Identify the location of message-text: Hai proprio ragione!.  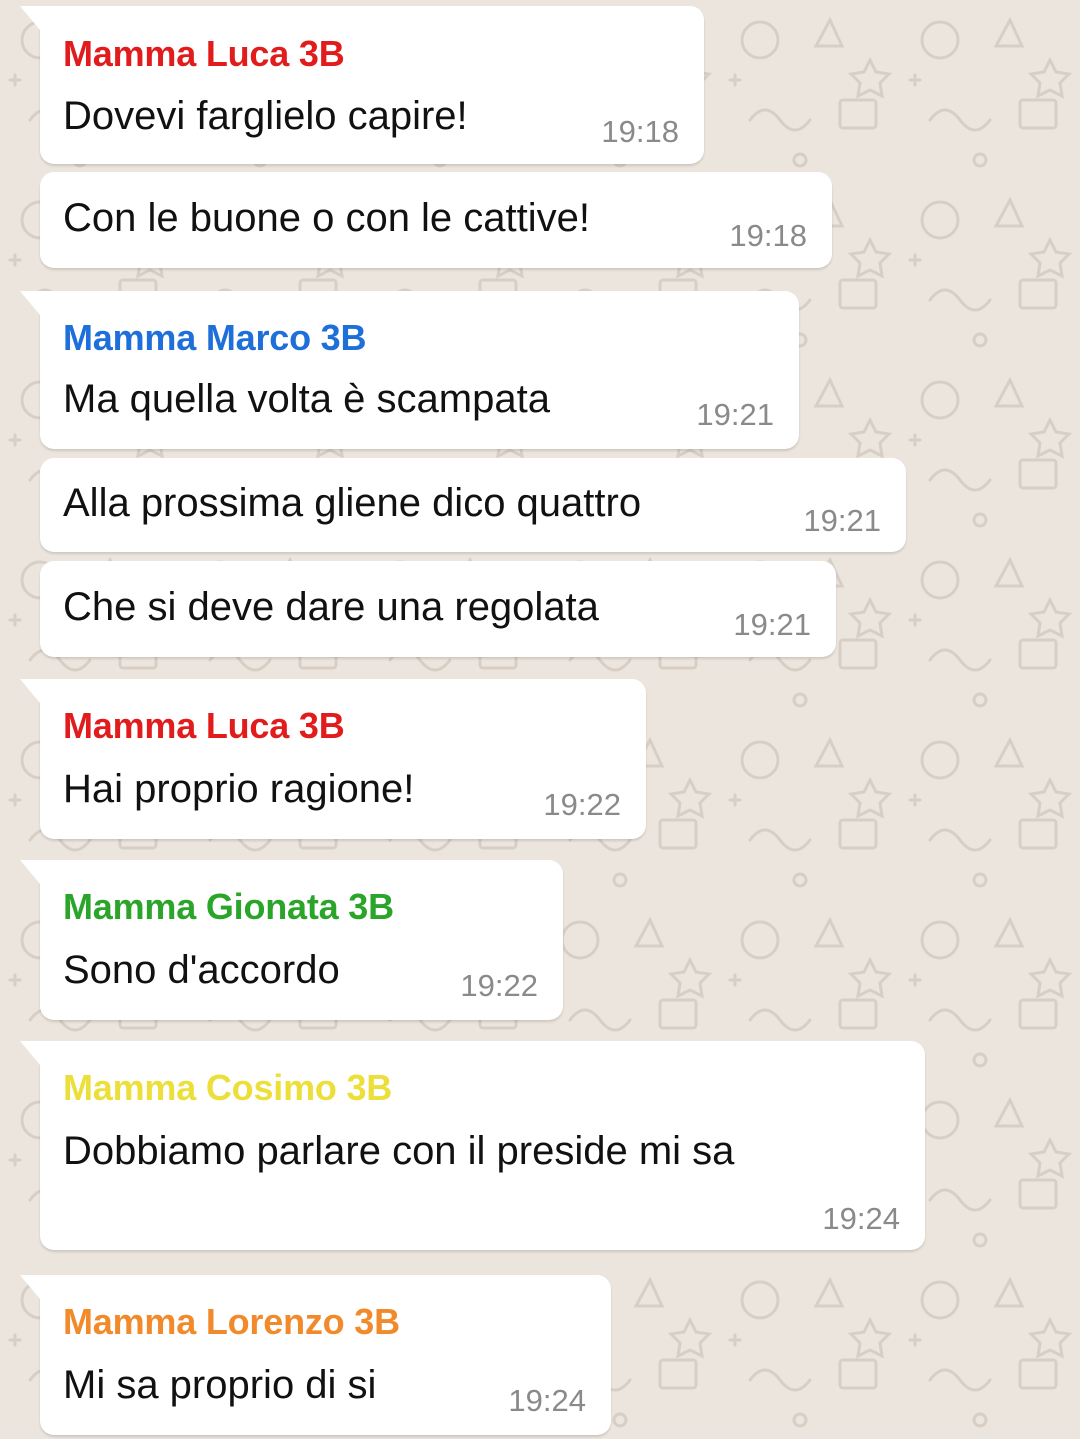
(239, 789).